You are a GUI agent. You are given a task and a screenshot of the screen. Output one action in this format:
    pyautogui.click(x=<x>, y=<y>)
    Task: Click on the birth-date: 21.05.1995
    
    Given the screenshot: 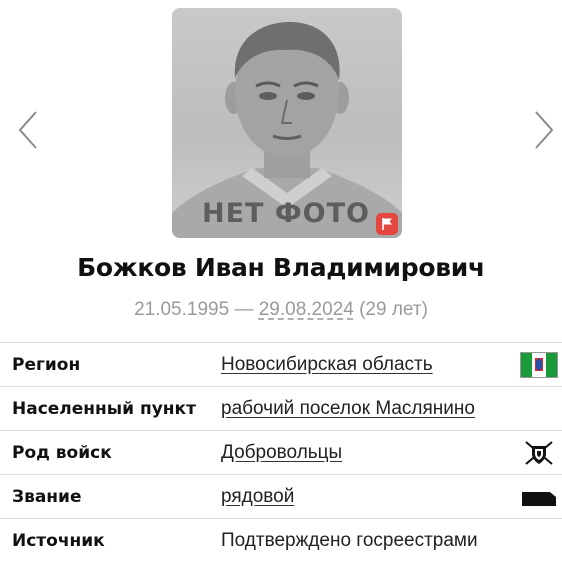 What is the action you would take?
    pyautogui.click(x=182, y=309)
    